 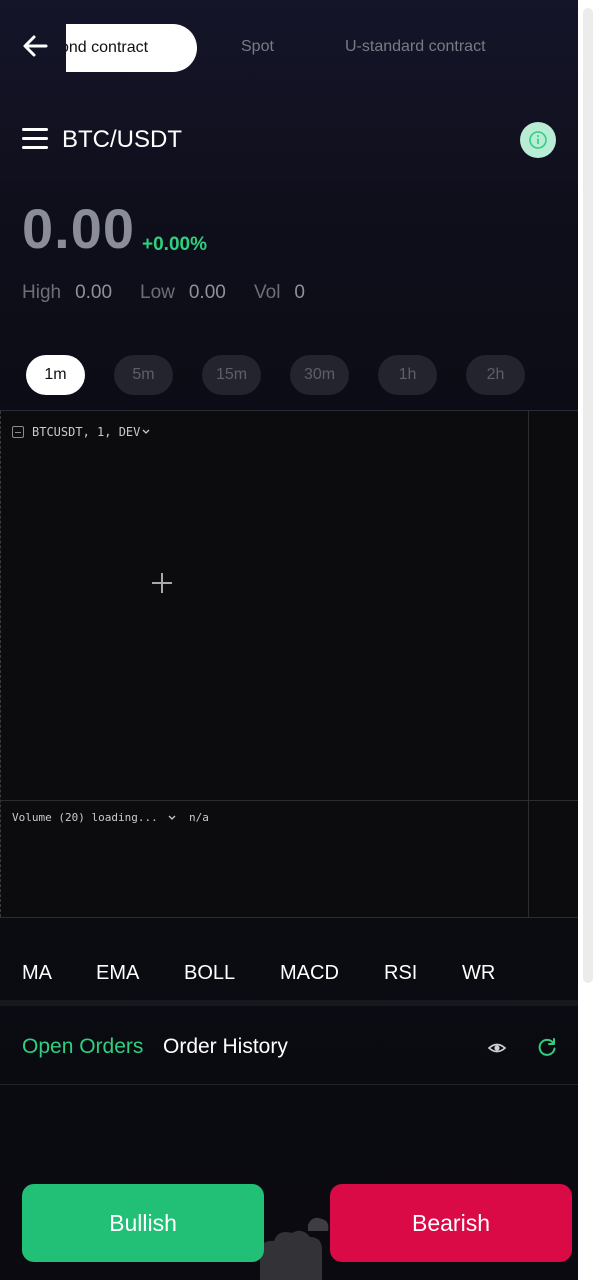 What do you see at coordinates (407, 375) in the screenshot?
I see `interval-1h: 1h` at bounding box center [407, 375].